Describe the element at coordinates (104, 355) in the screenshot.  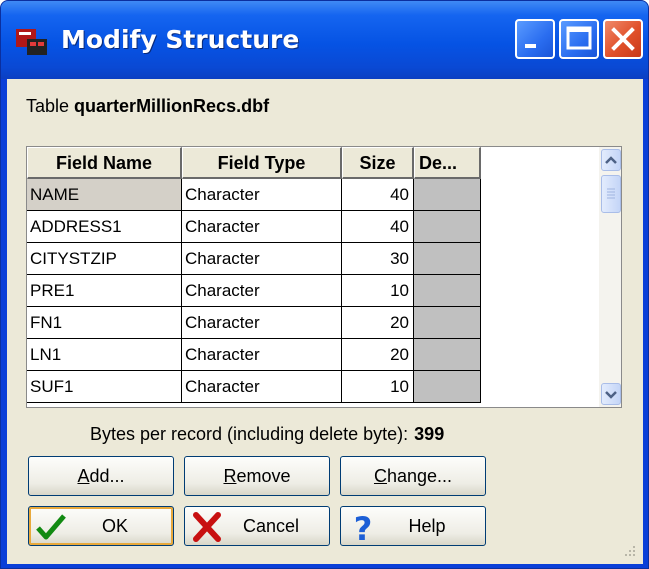
I see `cell-field-name: LN1` at that location.